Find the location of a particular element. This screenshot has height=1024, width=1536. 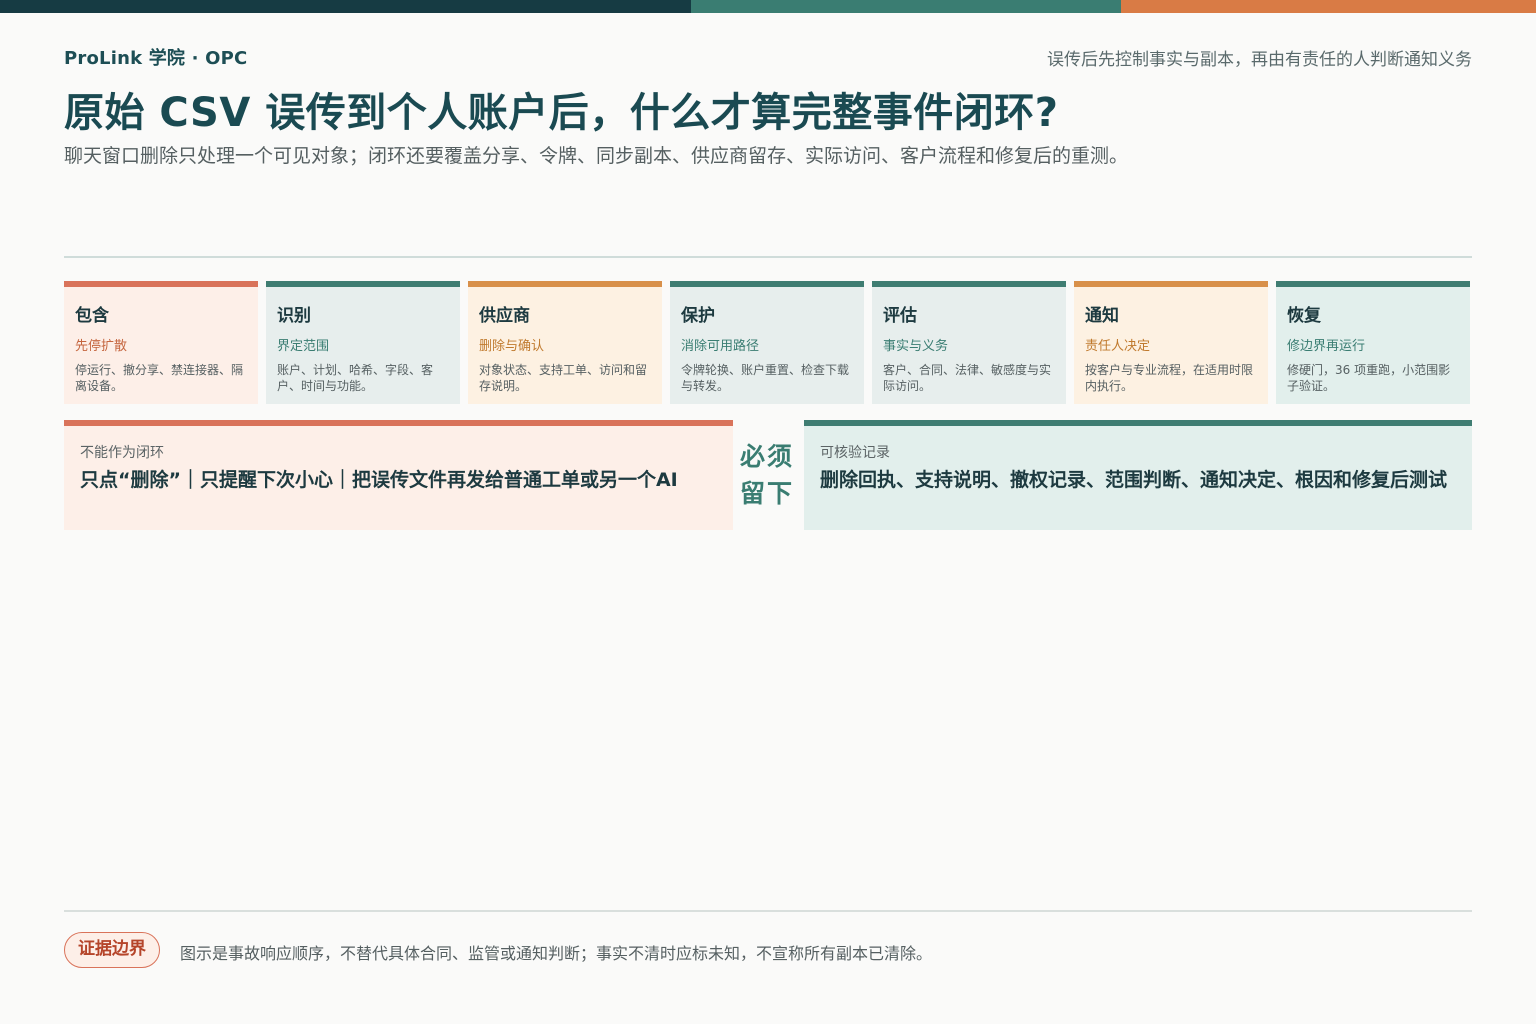

top-color-bar is located at coordinates (768, 6).